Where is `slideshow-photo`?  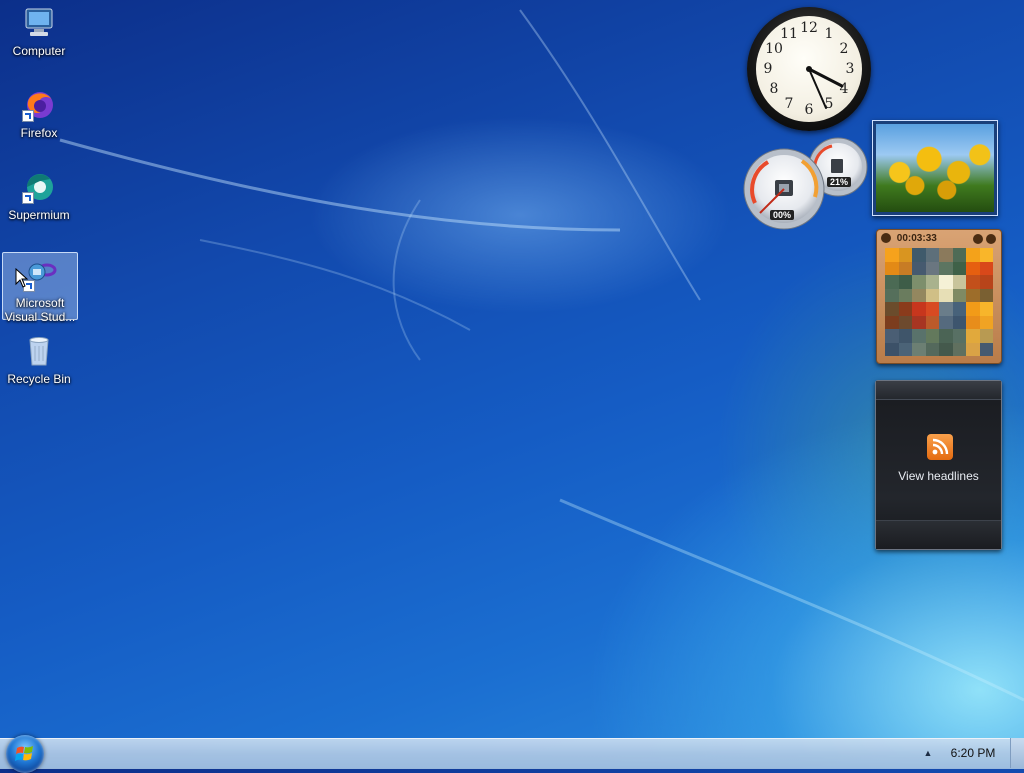
slideshow-photo is located at coordinates (935, 168).